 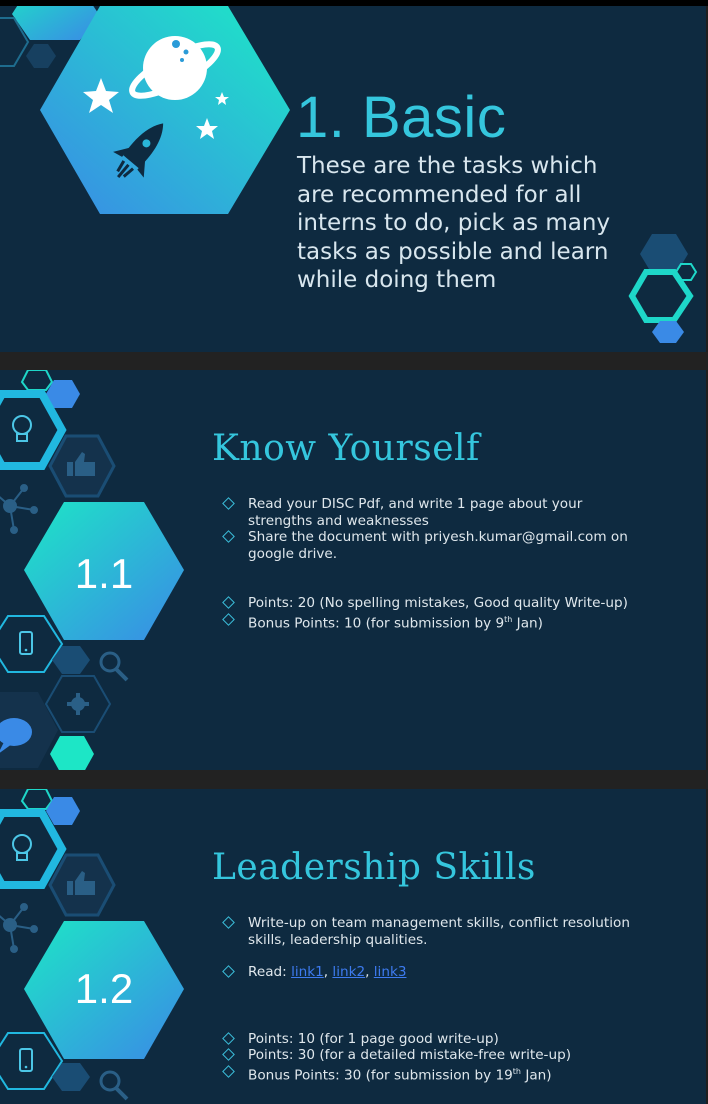 I want to click on list-item: Read: link1, link2, link3, so click(x=431, y=972).